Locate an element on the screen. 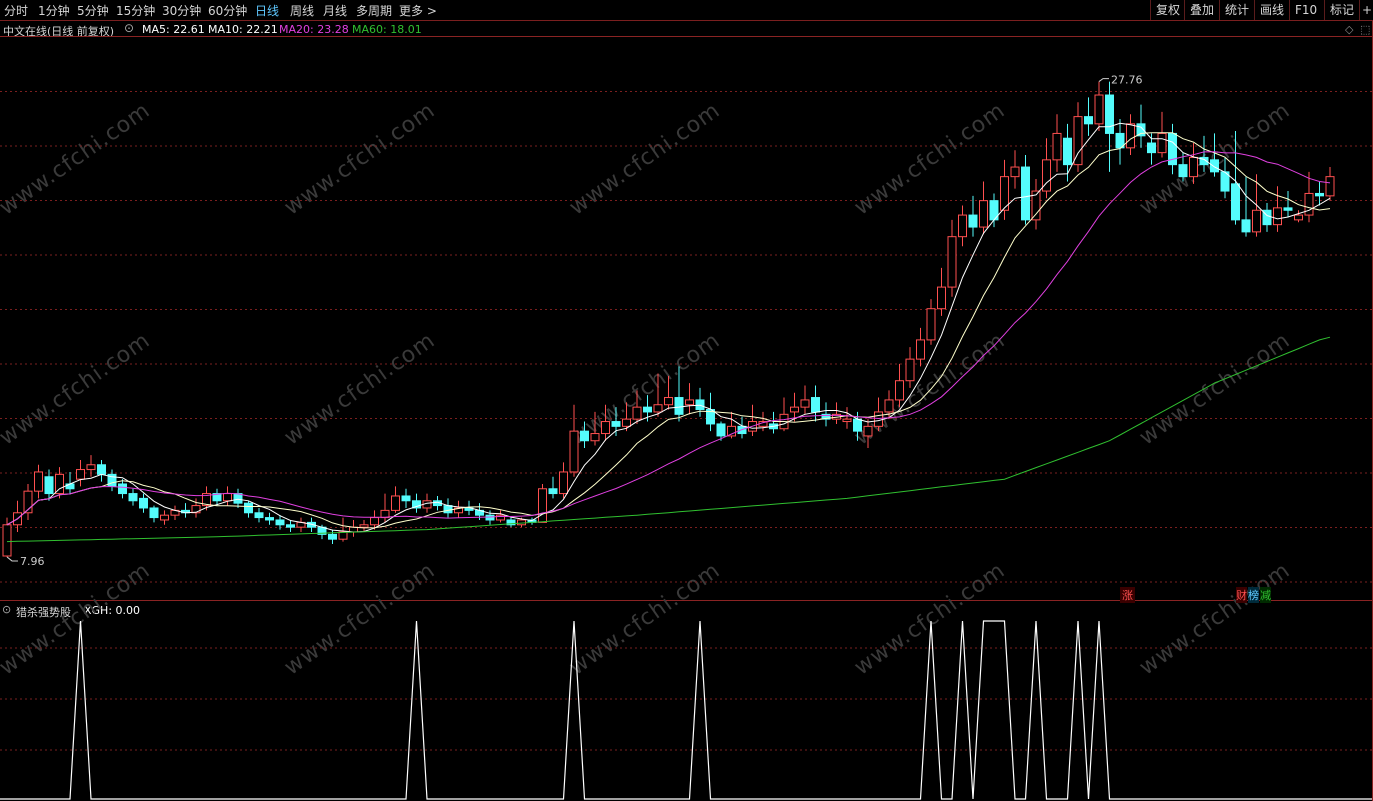  tab-monthly: 月线 is located at coordinates (335, 10).